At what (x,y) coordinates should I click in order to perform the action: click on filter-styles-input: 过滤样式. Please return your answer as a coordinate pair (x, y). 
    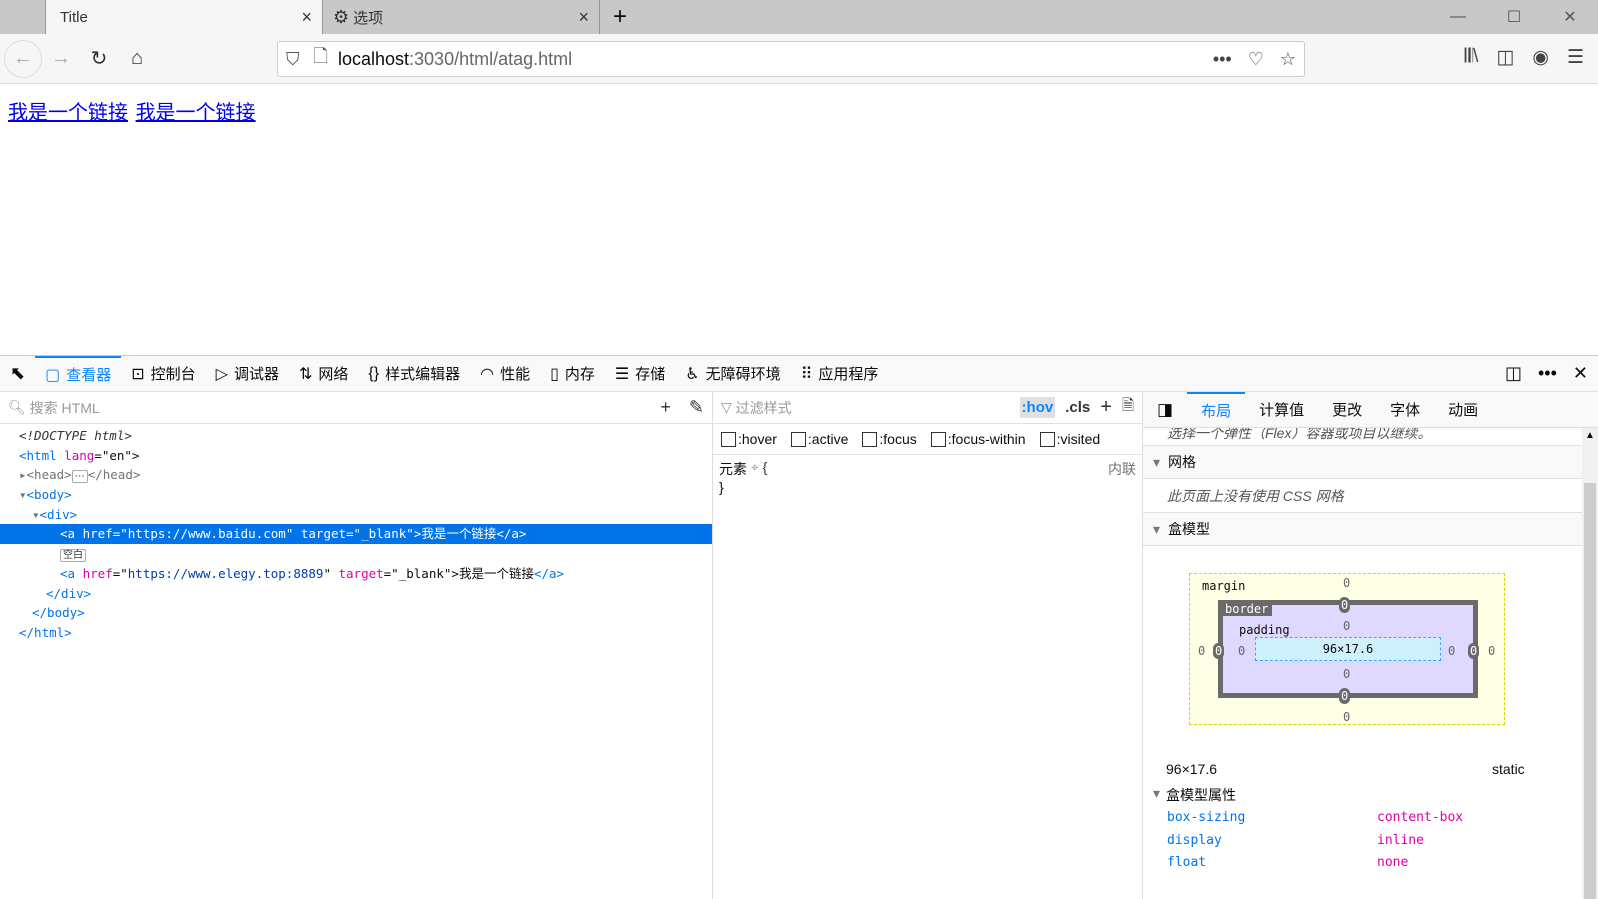
    Looking at the image, I should click on (764, 408).